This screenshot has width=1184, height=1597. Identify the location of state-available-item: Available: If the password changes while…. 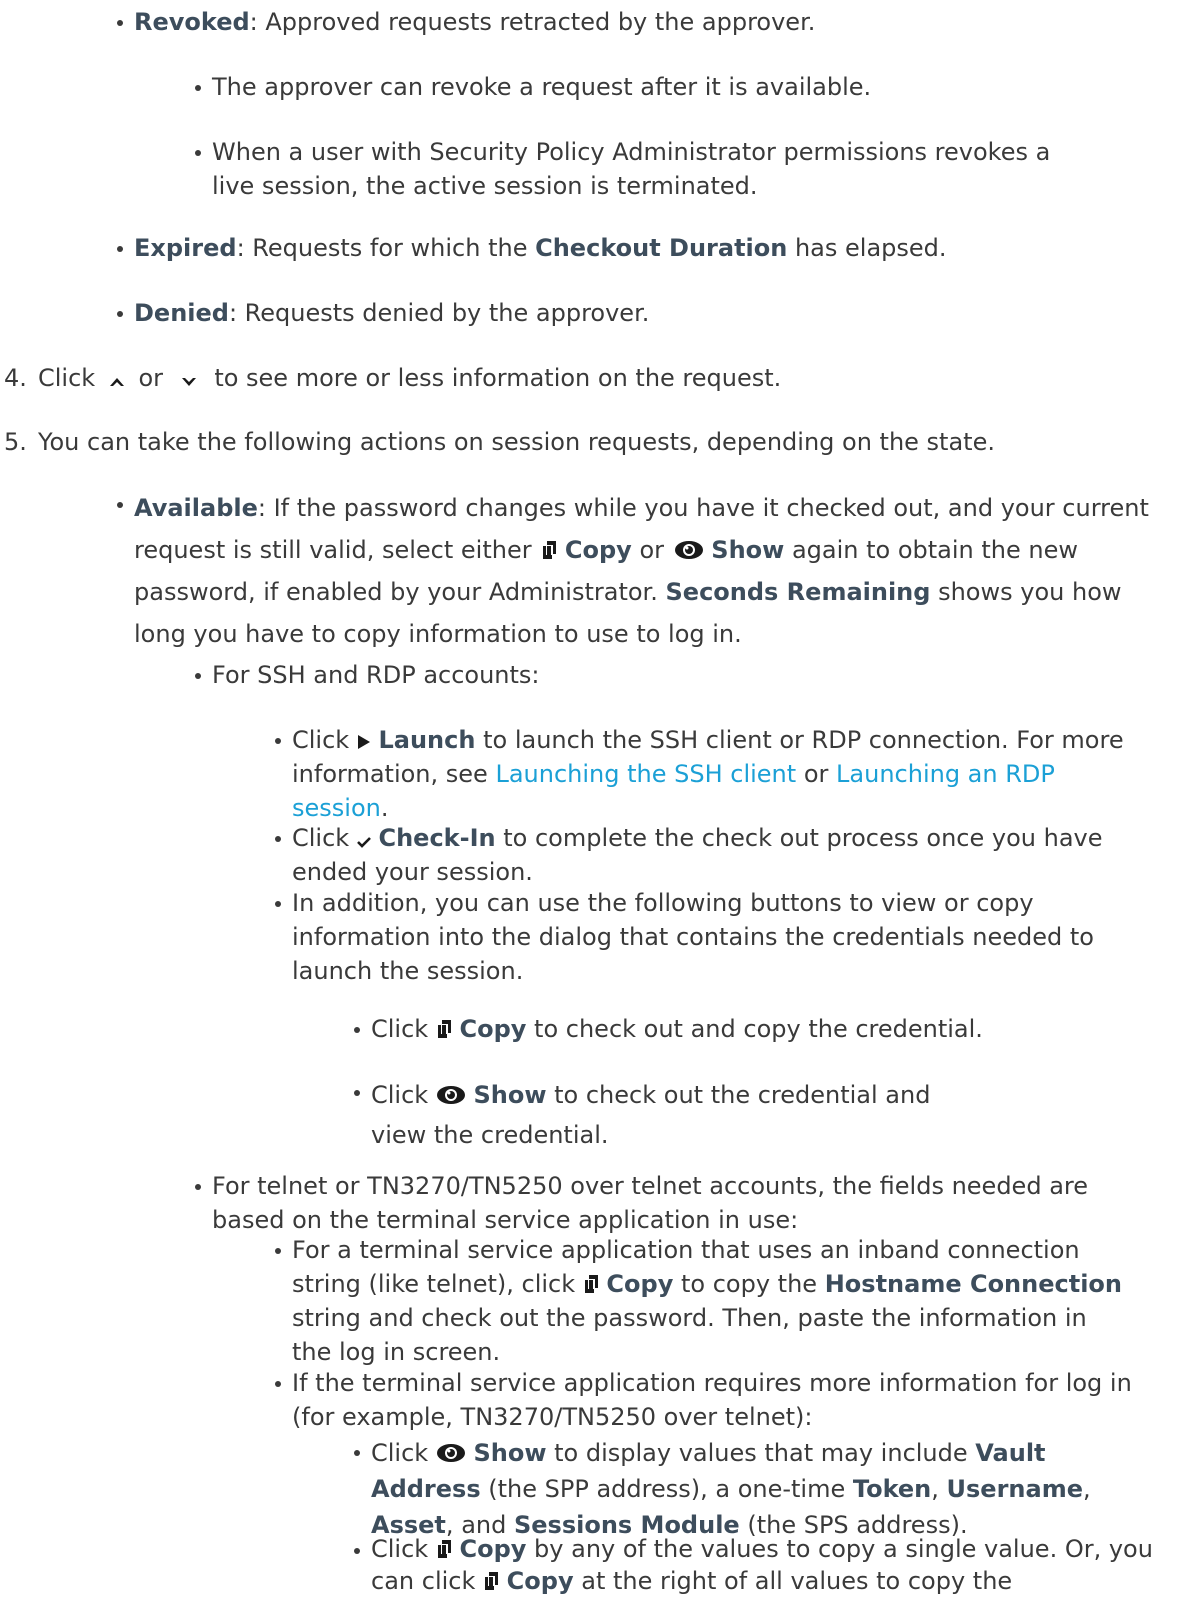
(635, 571).